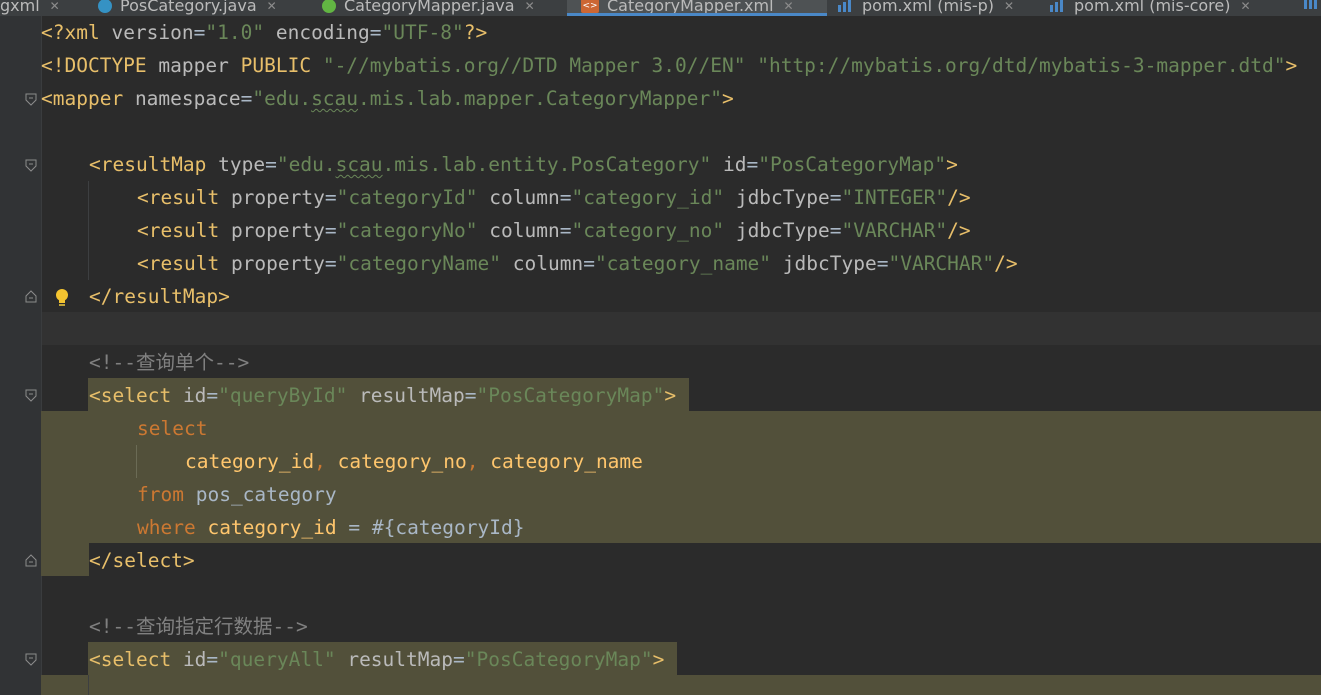  Describe the element at coordinates (62, 298) in the screenshot. I see `lightbulb-icon` at that location.